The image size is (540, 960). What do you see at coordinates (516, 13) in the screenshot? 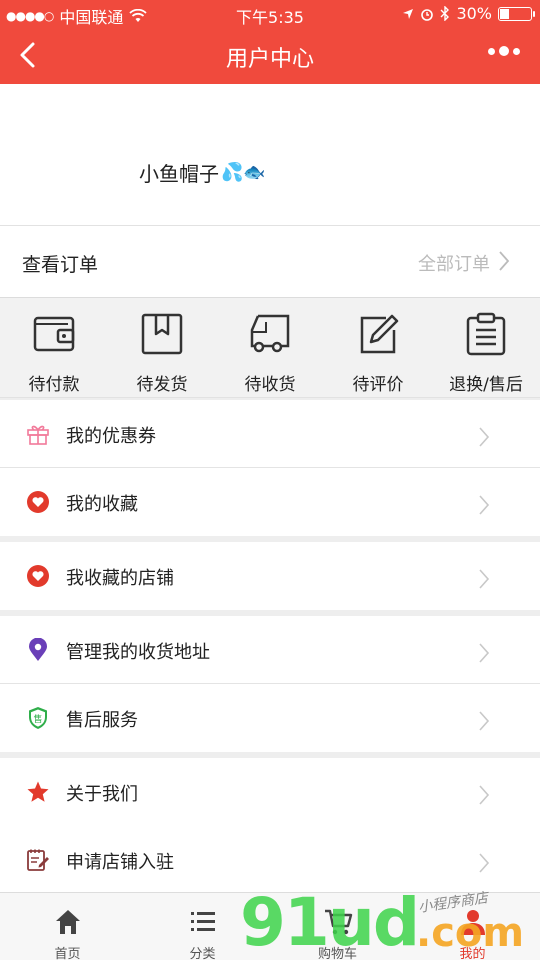
I see `battery-icon` at bounding box center [516, 13].